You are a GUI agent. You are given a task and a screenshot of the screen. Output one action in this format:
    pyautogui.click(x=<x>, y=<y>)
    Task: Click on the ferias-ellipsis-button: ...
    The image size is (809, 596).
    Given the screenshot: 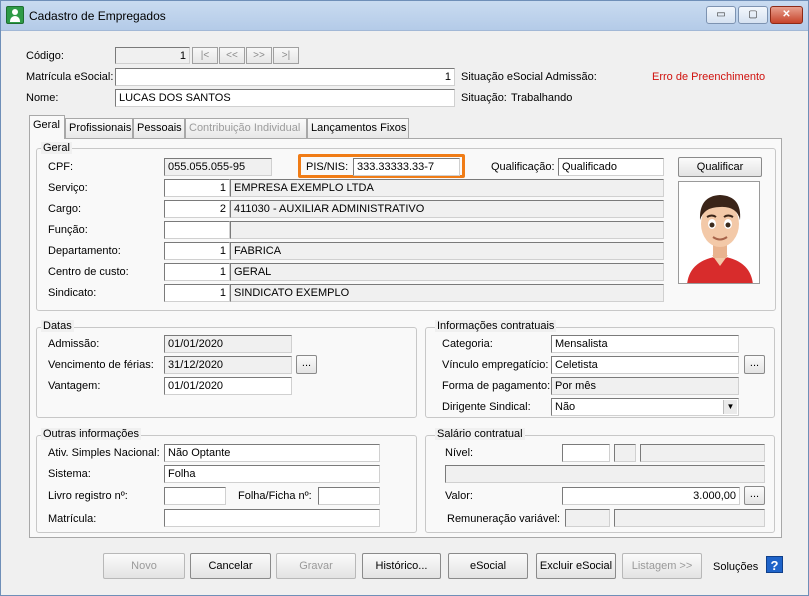 What is the action you would take?
    pyautogui.click(x=306, y=364)
    